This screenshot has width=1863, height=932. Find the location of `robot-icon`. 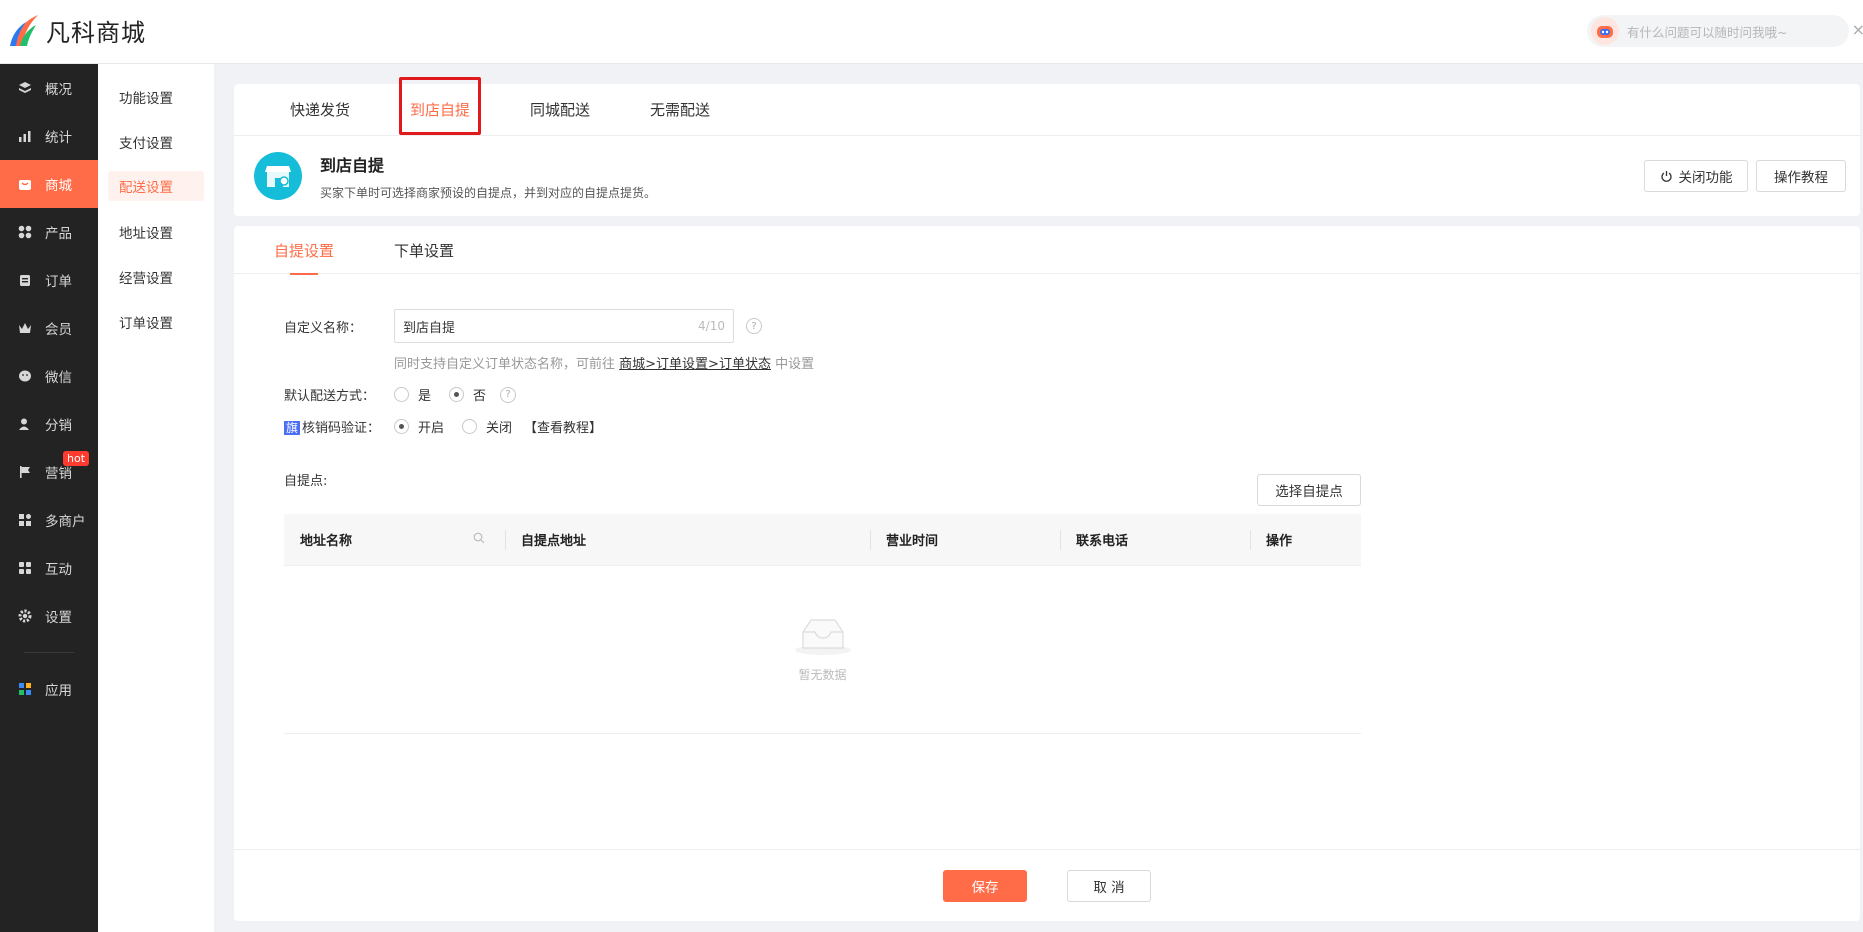

robot-icon is located at coordinates (1605, 31).